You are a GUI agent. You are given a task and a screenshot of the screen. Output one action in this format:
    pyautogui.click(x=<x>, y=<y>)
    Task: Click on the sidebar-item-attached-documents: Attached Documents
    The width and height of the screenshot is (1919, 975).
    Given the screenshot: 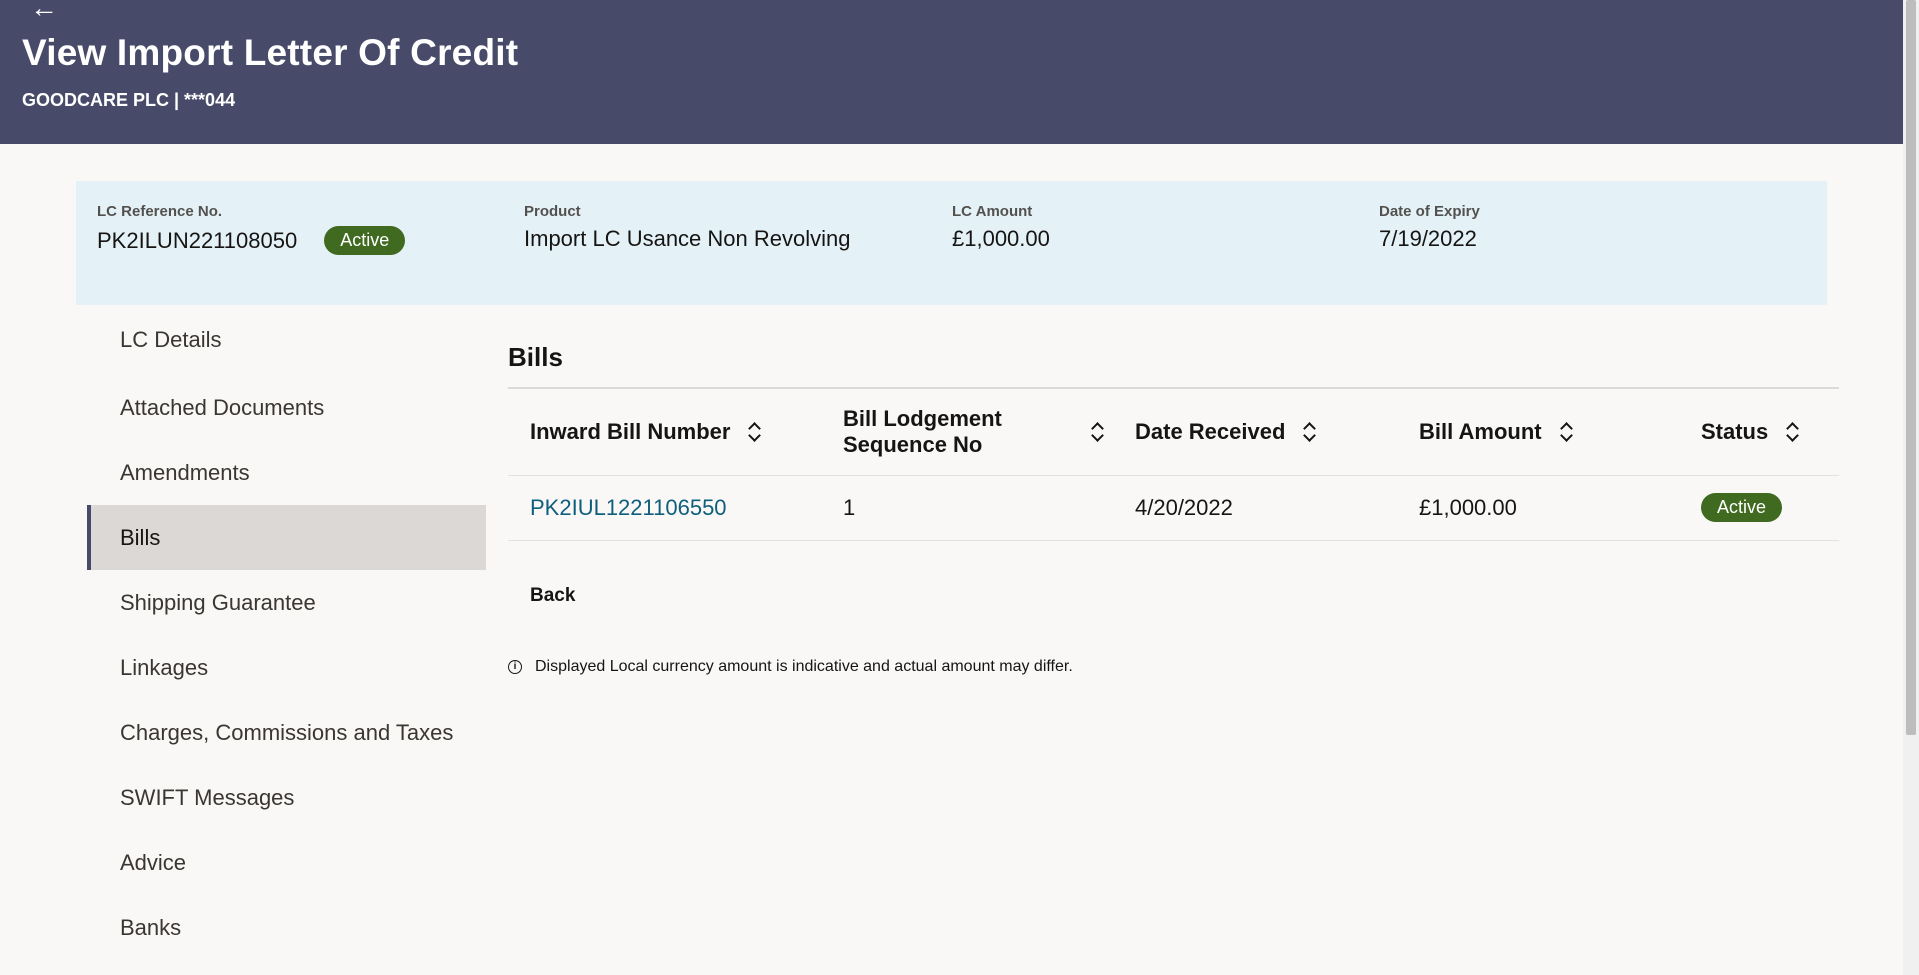 What is the action you would take?
    pyautogui.click(x=286, y=407)
    